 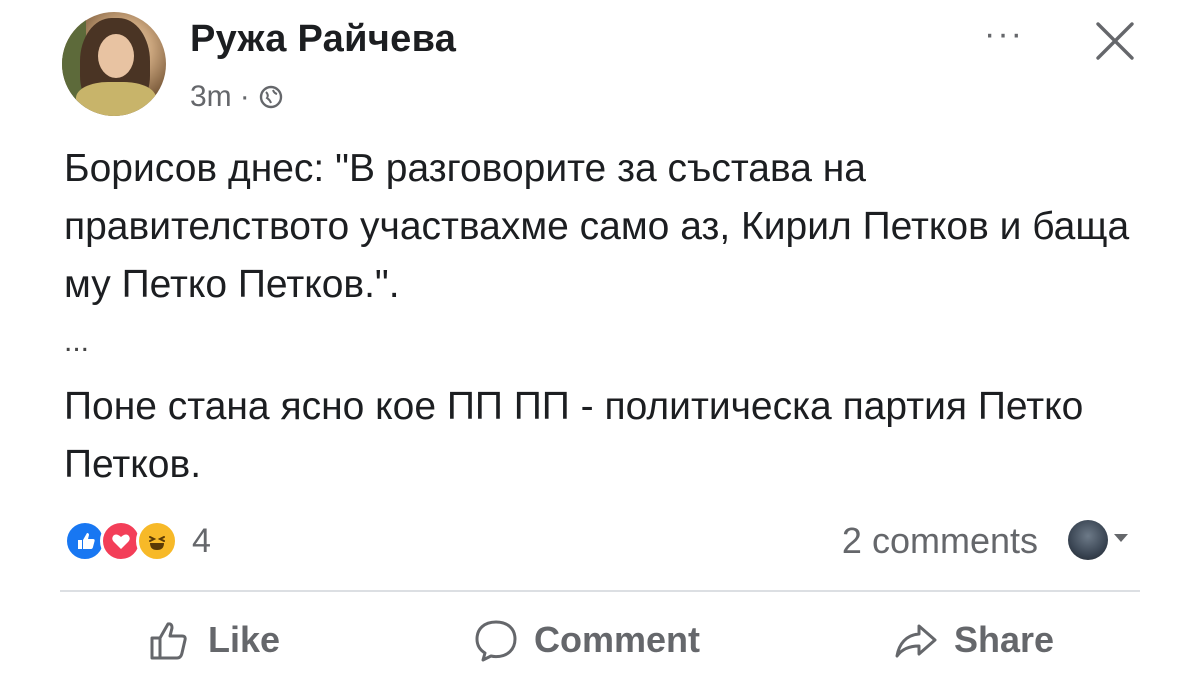 I want to click on globe-icon, so click(x=271, y=97).